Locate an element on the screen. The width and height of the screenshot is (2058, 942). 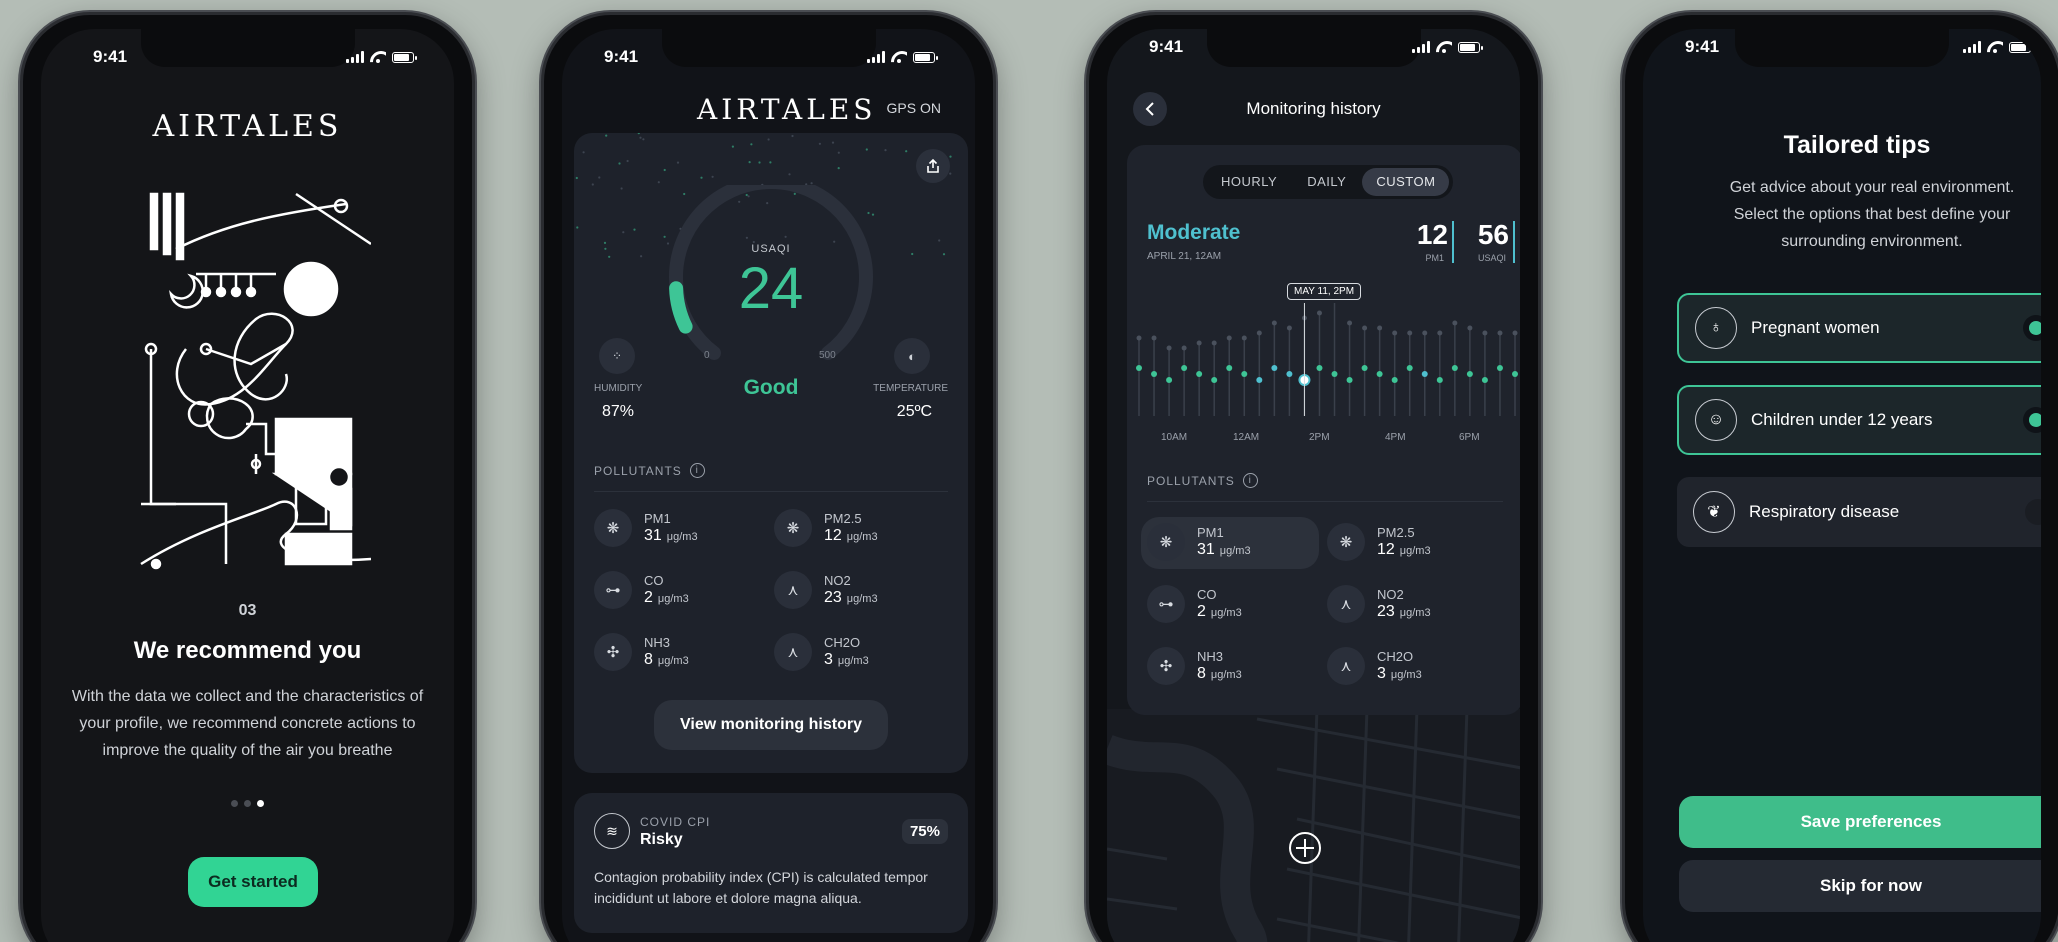
tab-daily: DAILY is located at coordinates (1326, 182).